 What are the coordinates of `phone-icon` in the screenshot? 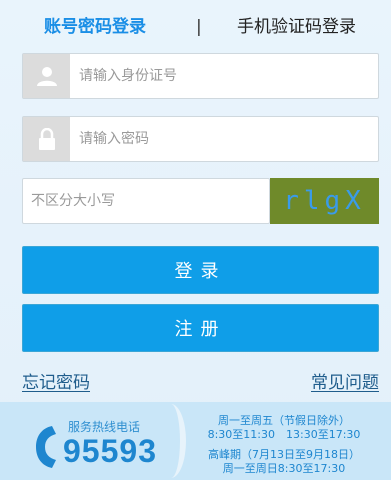 It's located at (46, 449).